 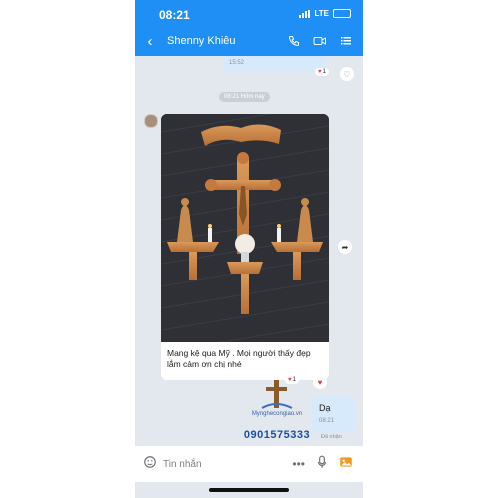 I want to click on chat-nav: ‹ Shenny Khiêu, so click(x=249, y=41).